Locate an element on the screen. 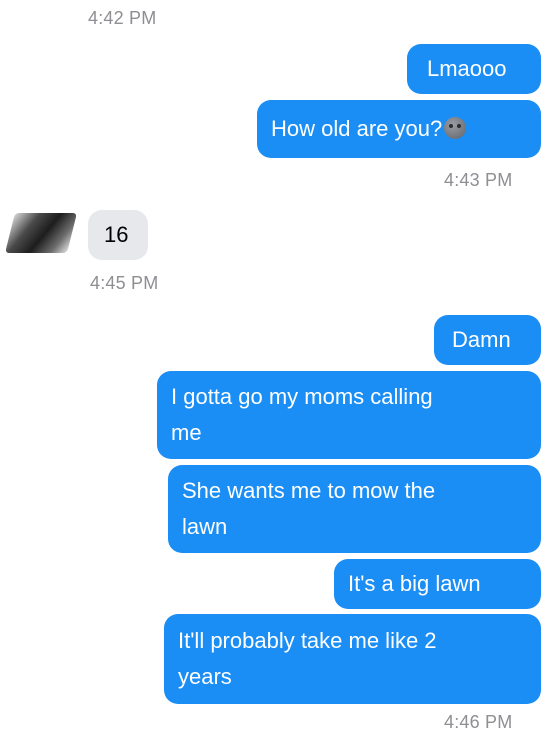  sent-message-bubble: Damn is located at coordinates (487, 340).